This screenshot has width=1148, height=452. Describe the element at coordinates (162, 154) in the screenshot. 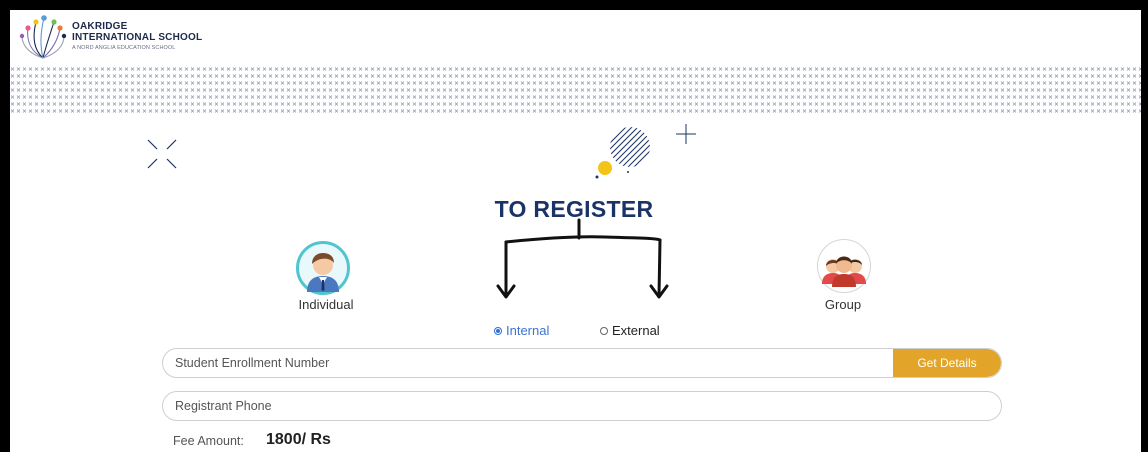

I see `decorative-x-icon` at that location.